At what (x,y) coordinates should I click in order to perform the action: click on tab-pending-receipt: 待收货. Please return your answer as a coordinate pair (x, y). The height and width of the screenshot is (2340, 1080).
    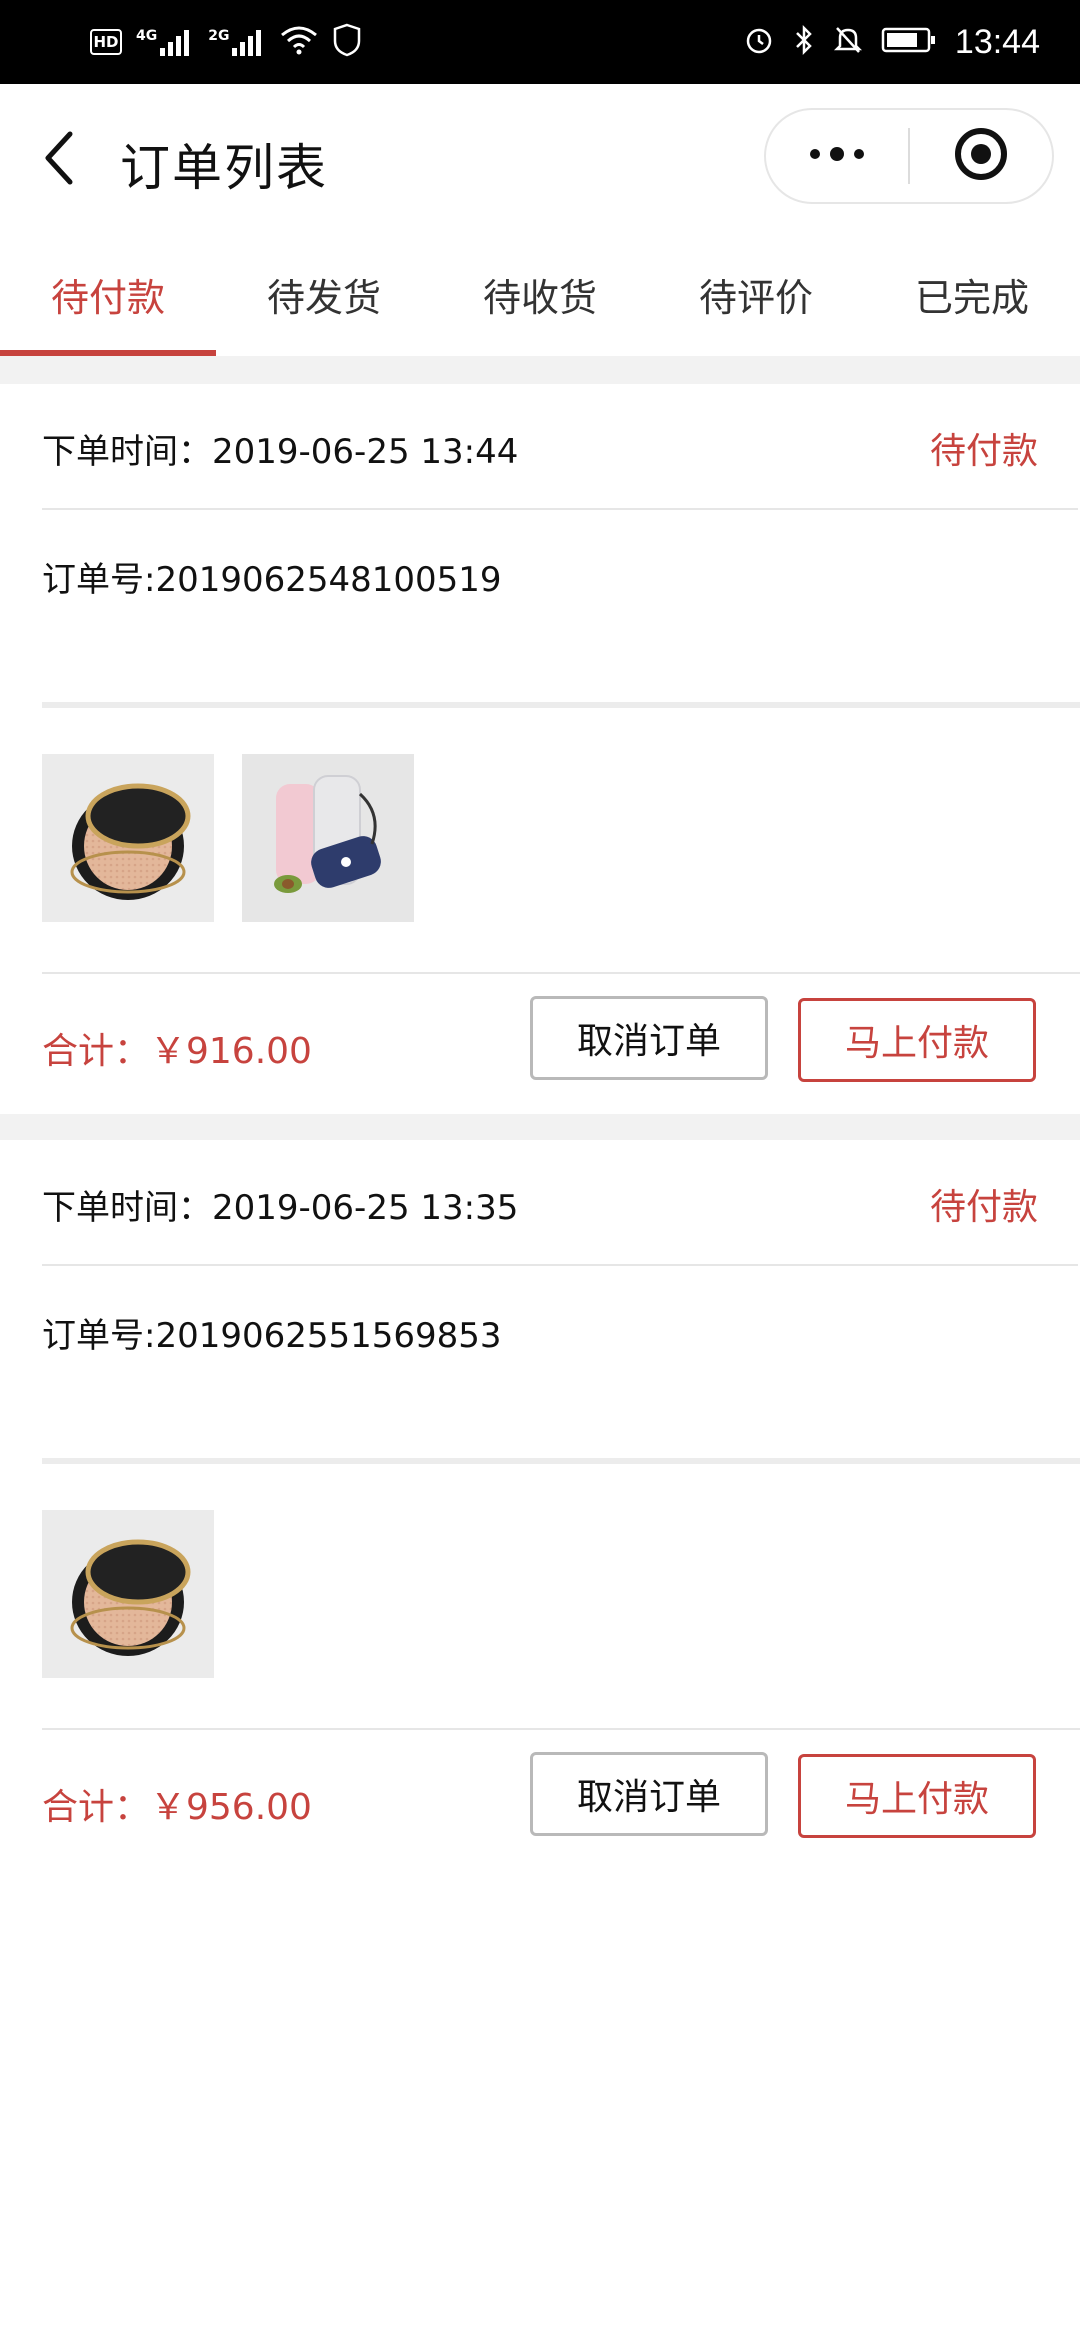
    Looking at the image, I should click on (540, 294).